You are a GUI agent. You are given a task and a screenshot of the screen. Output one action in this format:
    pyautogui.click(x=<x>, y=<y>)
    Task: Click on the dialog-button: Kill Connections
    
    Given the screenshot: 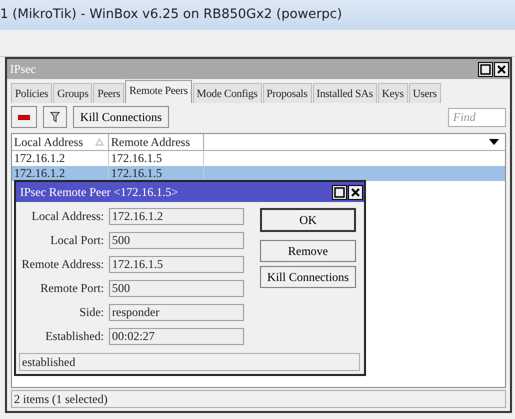 What is the action you would take?
    pyautogui.click(x=308, y=277)
    